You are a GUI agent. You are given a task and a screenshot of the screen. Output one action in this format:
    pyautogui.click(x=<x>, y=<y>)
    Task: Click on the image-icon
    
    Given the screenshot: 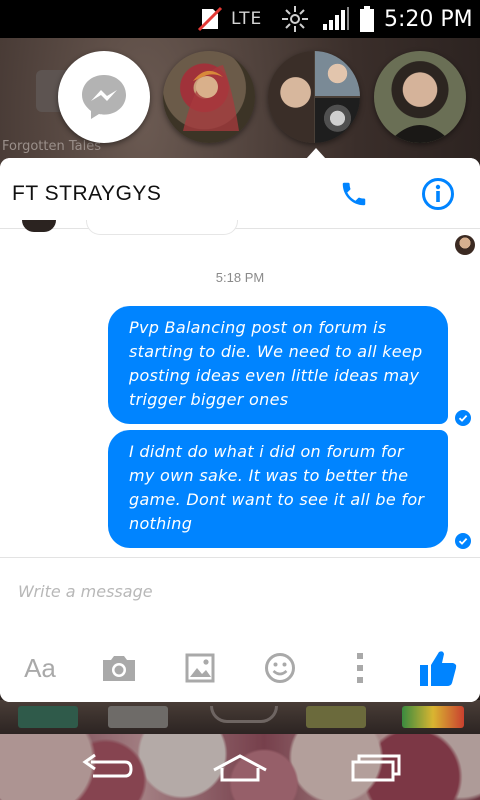 What is the action you would take?
    pyautogui.click(x=200, y=668)
    